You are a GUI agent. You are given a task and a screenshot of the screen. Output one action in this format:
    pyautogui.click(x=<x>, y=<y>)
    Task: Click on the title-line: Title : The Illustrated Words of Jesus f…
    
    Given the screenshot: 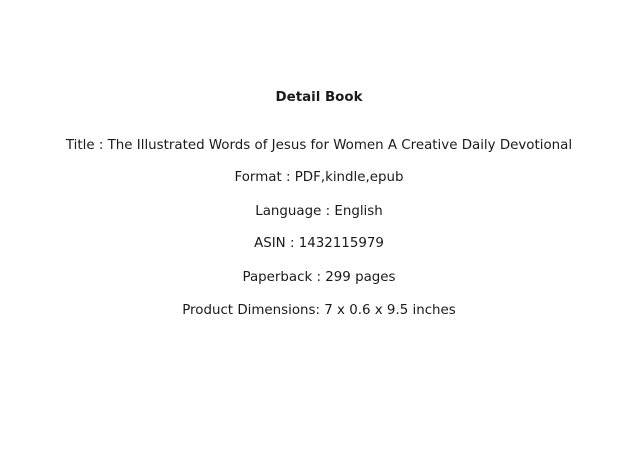 What is the action you would take?
    pyautogui.click(x=319, y=145)
    